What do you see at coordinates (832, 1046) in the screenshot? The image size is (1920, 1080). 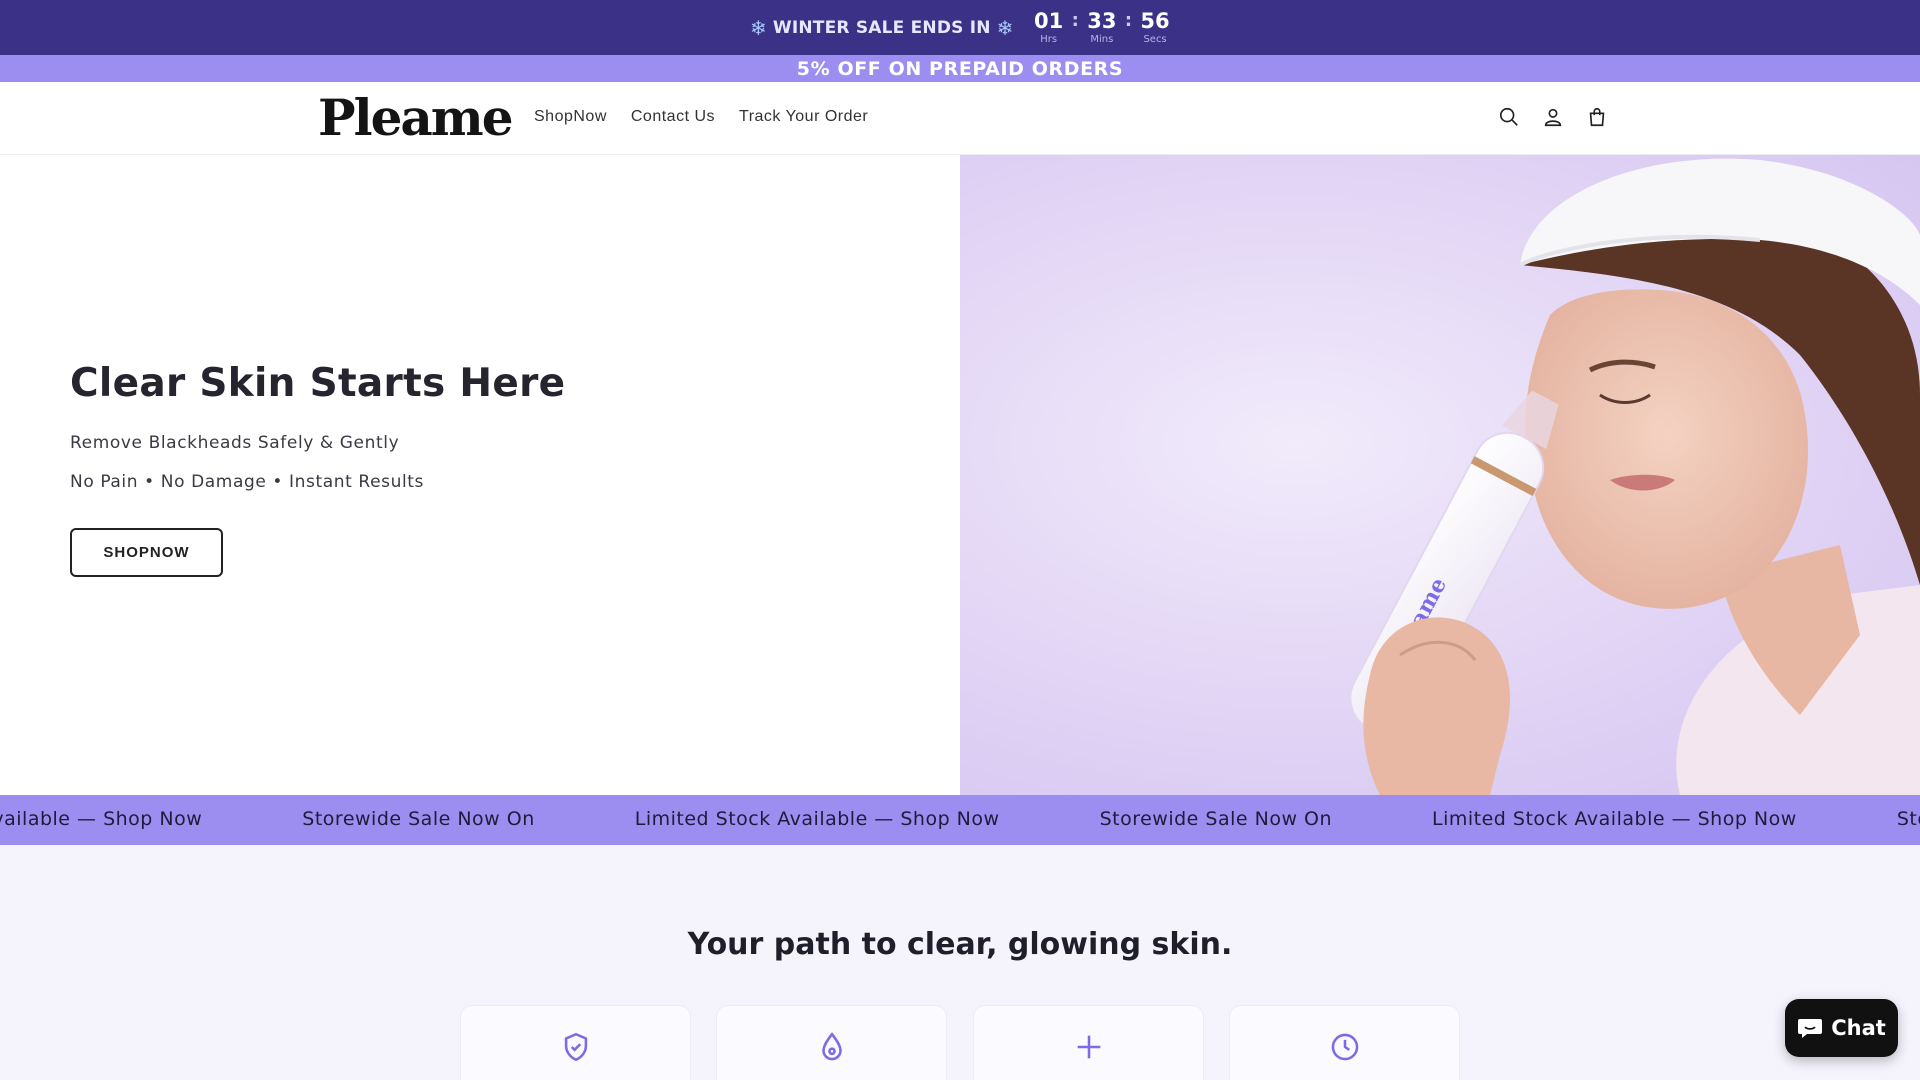 I see `droplet-icon` at bounding box center [832, 1046].